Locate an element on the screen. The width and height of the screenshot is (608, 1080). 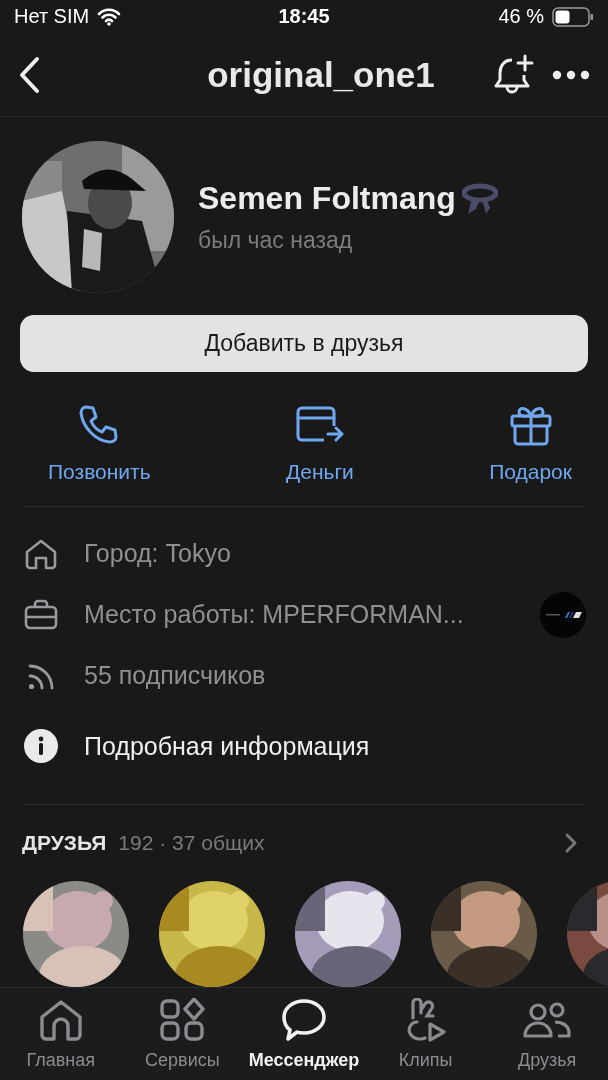
action-label: Деньги is located at coordinates (320, 472).